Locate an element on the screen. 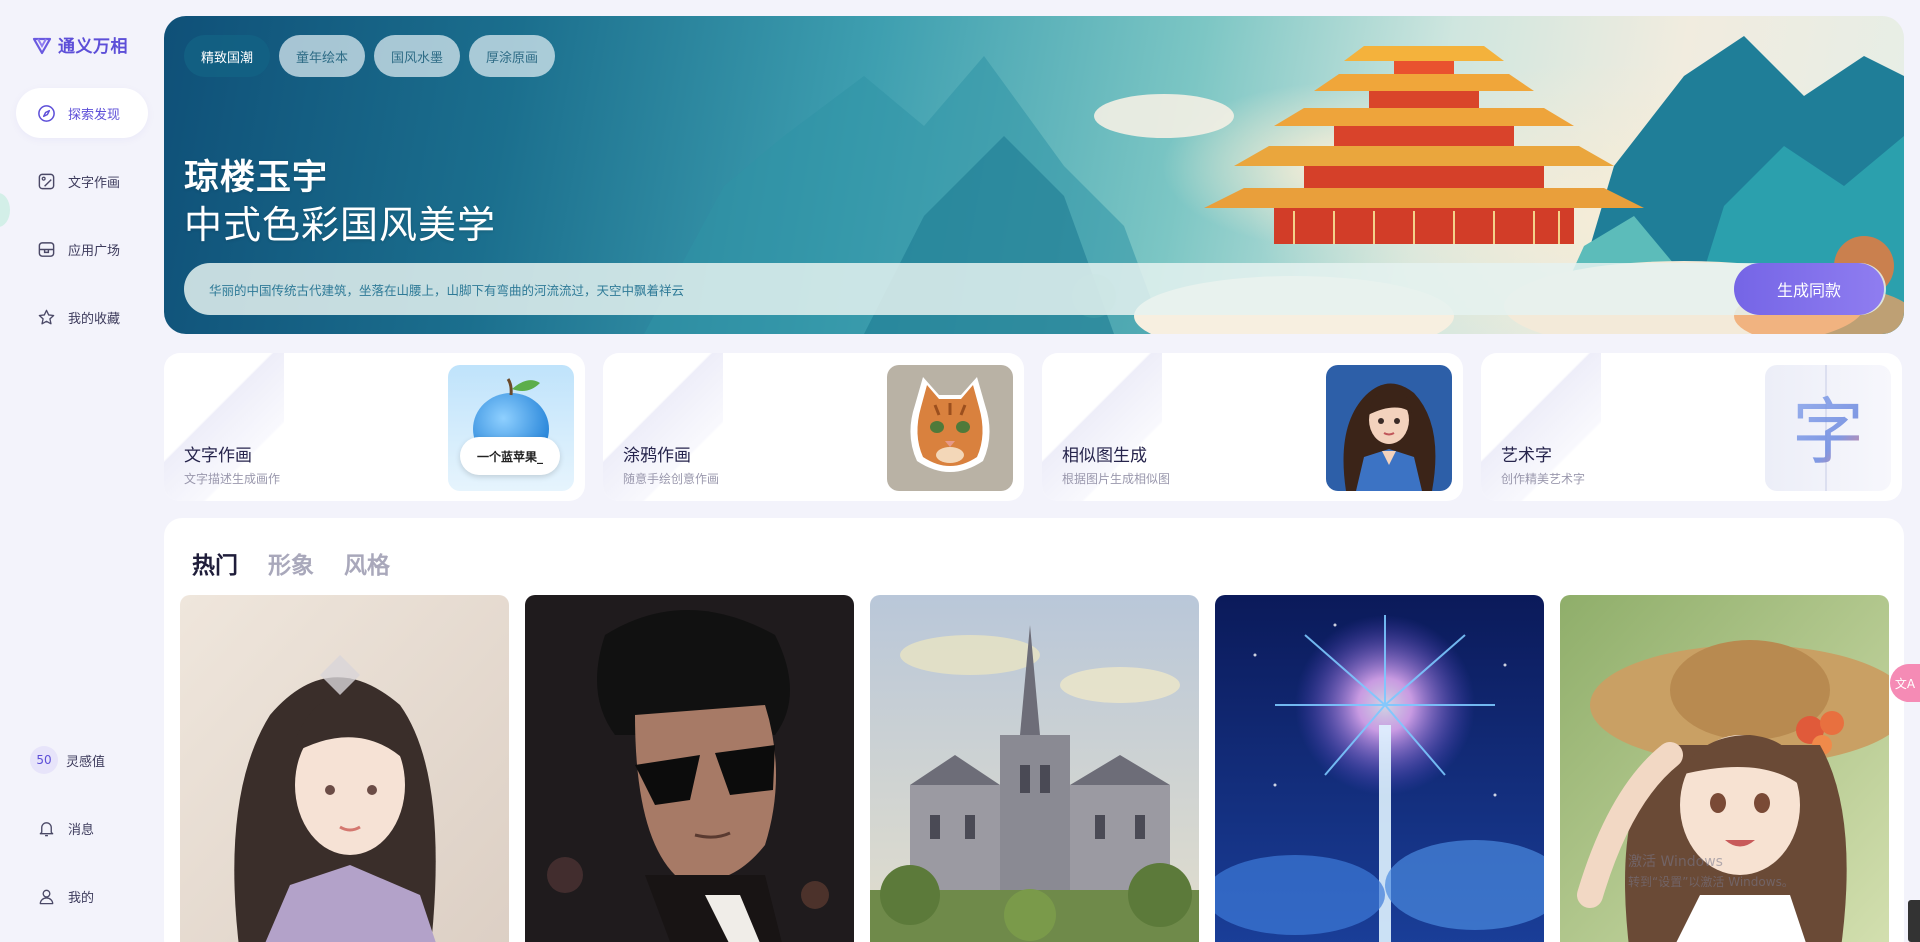  sidebar-item-text-to-image: 文字作画 is located at coordinates (82, 181).